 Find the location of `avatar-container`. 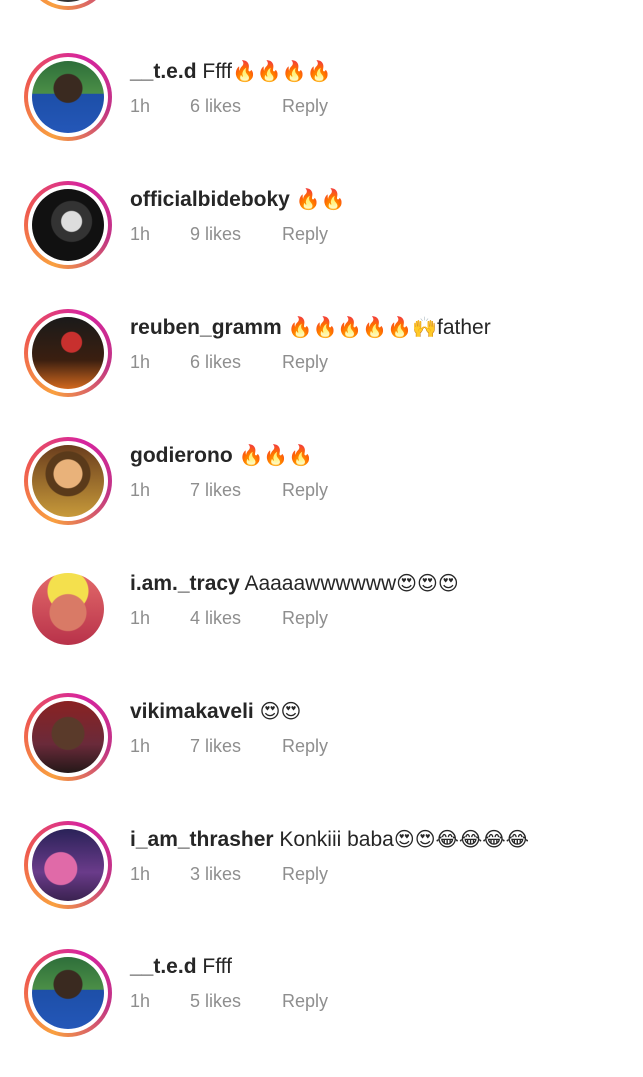

avatar-container is located at coordinates (68, 609).